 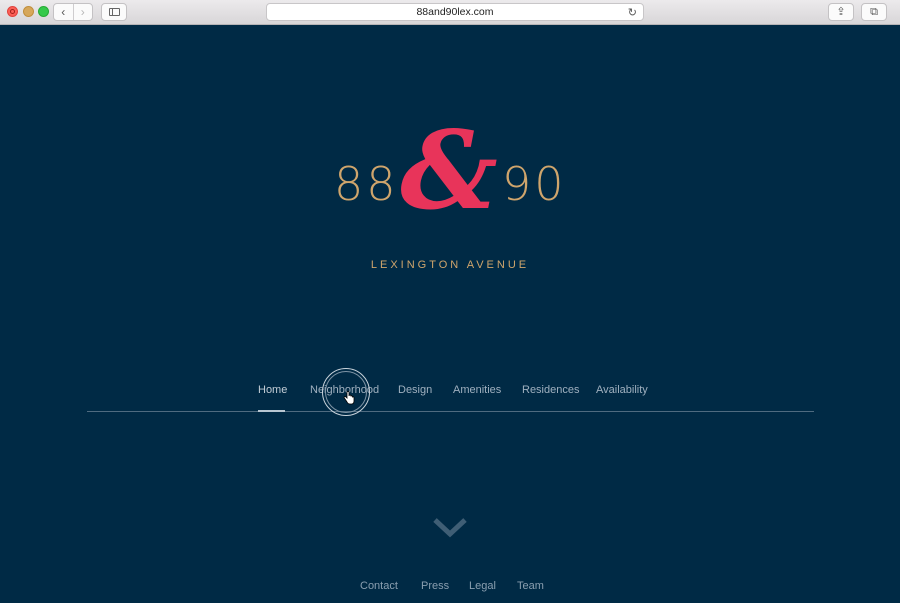 What do you see at coordinates (415, 390) in the screenshot?
I see `nav-item-design: Design` at bounding box center [415, 390].